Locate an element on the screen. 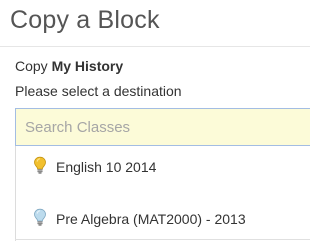 The height and width of the screenshot is (241, 320). search-classes-input is located at coordinates (162, 127).